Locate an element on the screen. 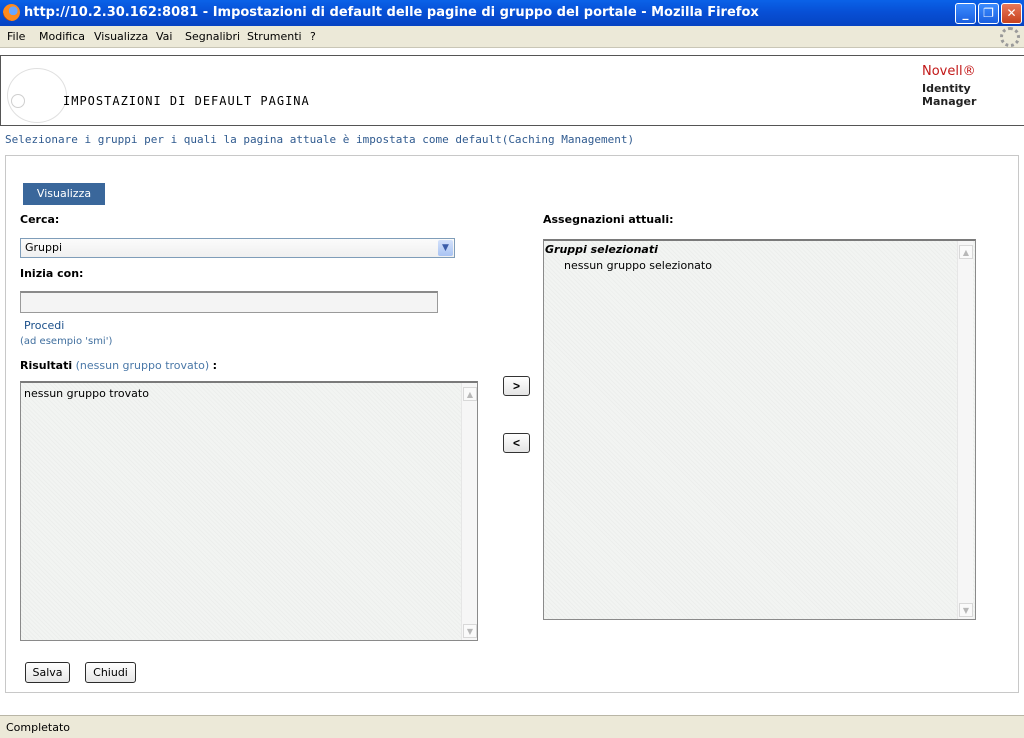 This screenshot has width=1024, height=738. menu-file: File is located at coordinates (16, 36).